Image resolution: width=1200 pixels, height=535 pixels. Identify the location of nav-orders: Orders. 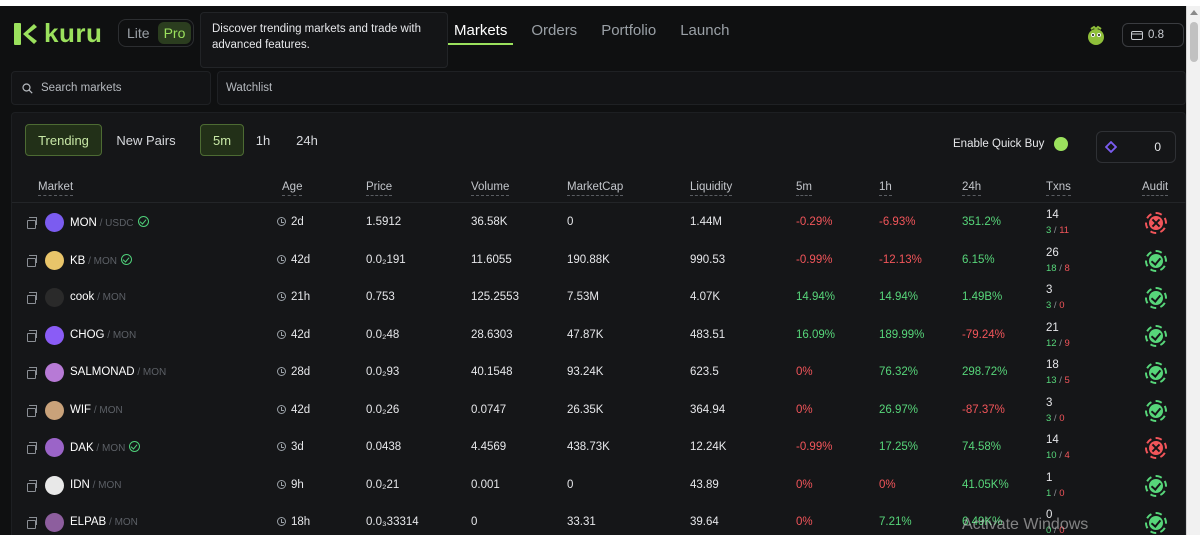
(554, 33).